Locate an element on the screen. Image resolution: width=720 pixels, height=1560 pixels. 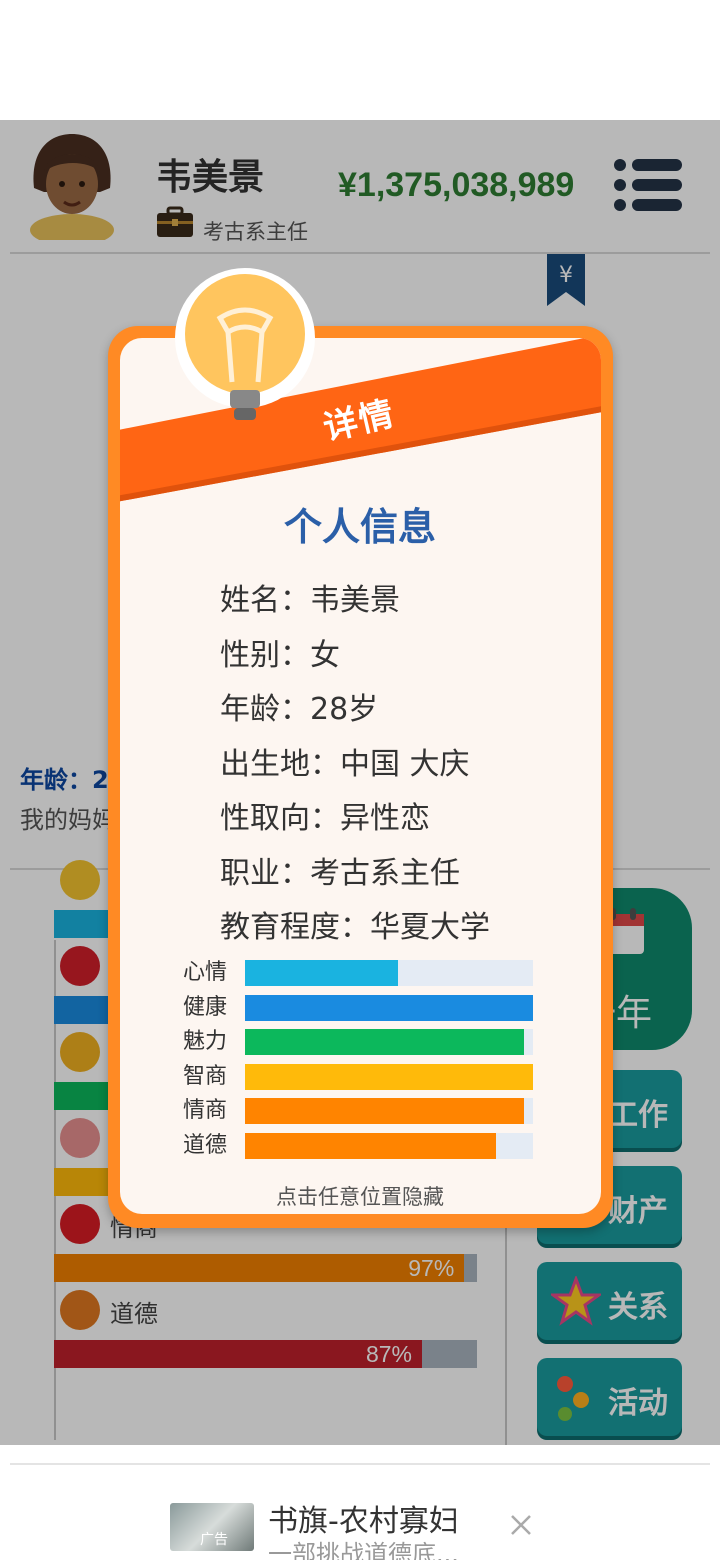
attribute-label: 魅力 is located at coordinates (205, 1042).